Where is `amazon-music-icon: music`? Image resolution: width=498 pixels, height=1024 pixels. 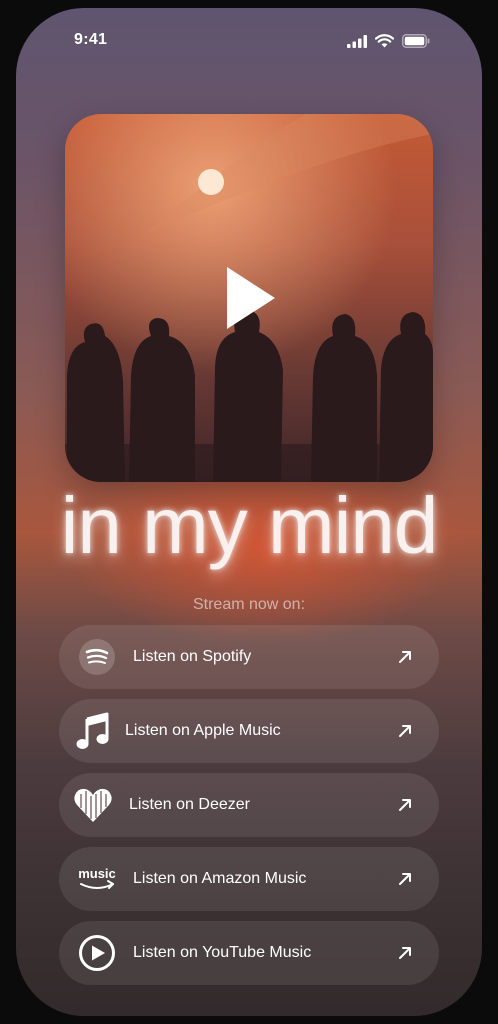 amazon-music-icon: music is located at coordinates (97, 879).